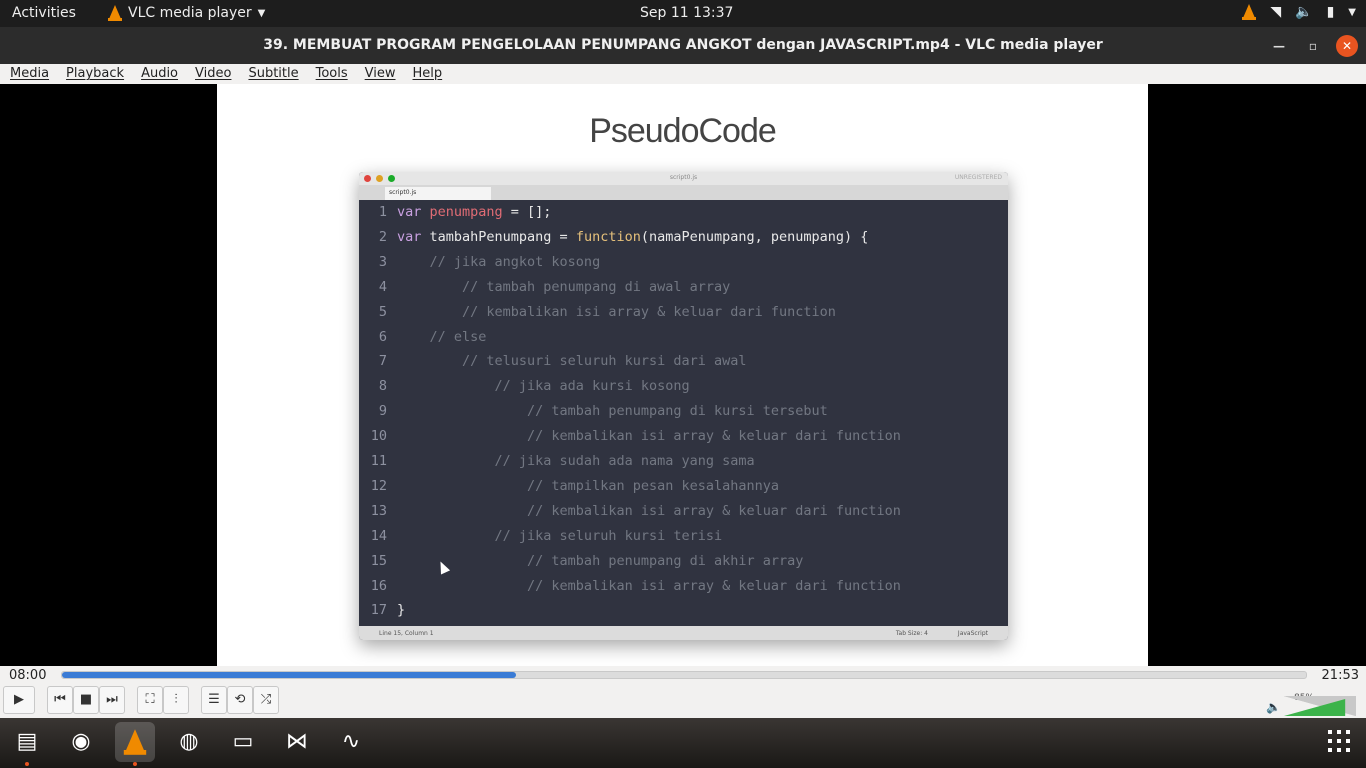  What do you see at coordinates (438, 193) in the screenshot?
I see `editor-tab: script0.js` at bounding box center [438, 193].